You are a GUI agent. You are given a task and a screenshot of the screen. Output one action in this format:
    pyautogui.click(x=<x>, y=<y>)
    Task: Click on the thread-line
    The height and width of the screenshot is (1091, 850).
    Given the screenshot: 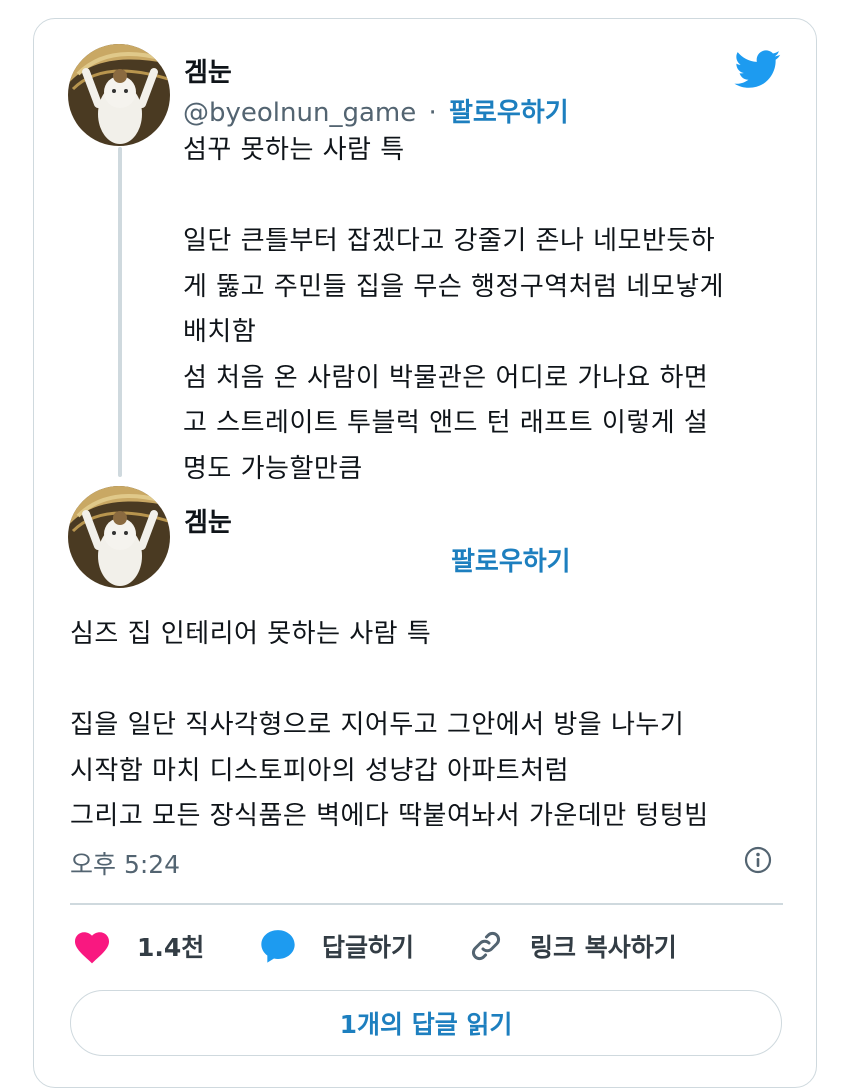 What is the action you would take?
    pyautogui.click(x=120, y=312)
    